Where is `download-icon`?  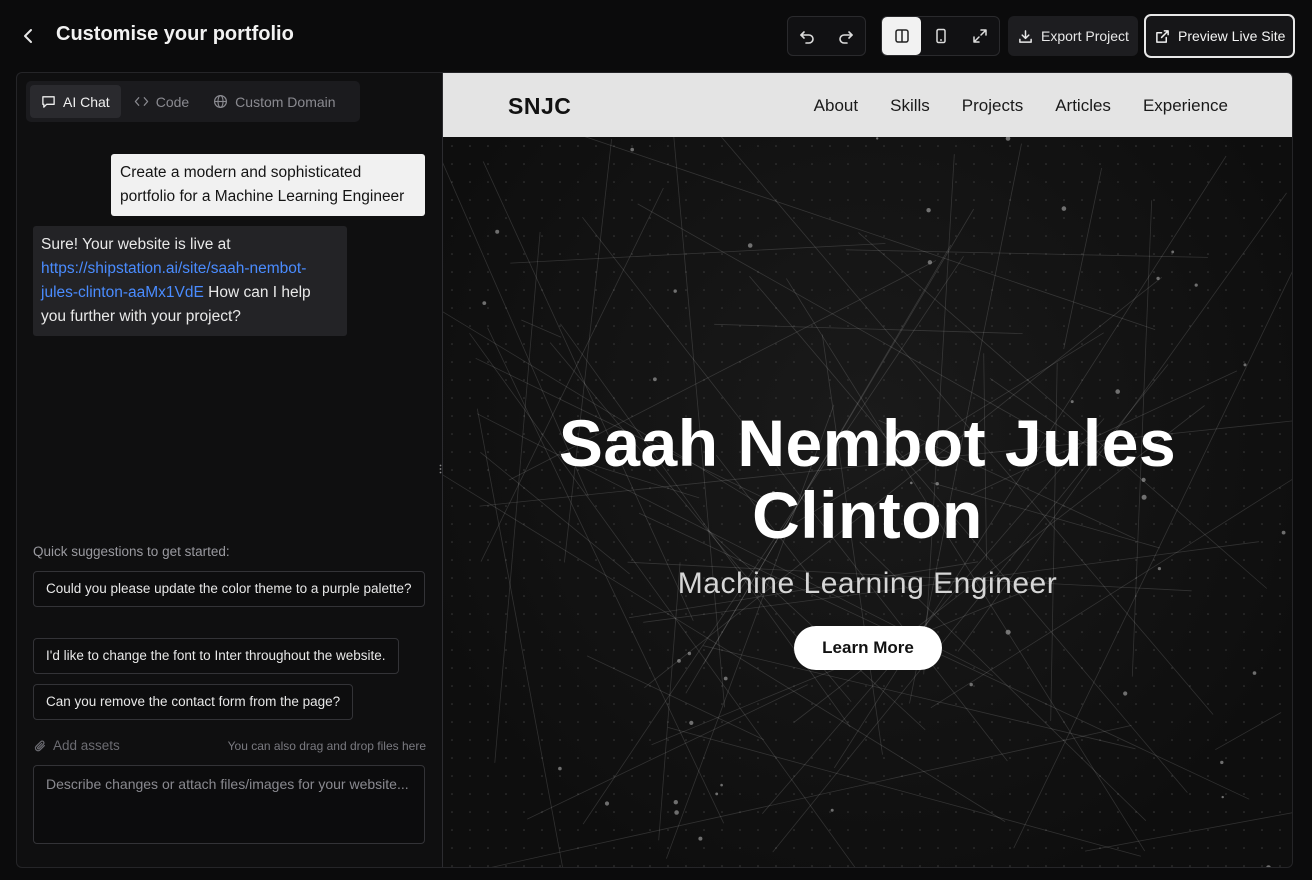 download-icon is located at coordinates (1025, 36).